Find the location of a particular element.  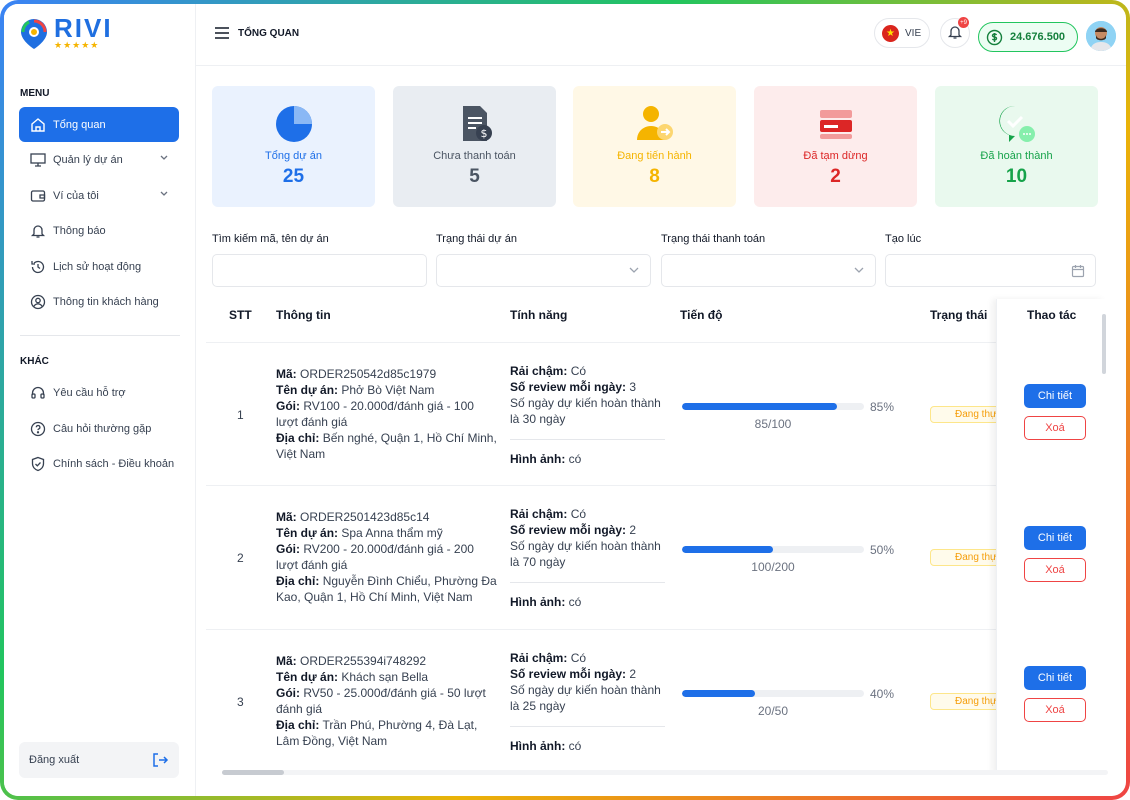

order-code: ORDER250542d85c1979 is located at coordinates (368, 374).